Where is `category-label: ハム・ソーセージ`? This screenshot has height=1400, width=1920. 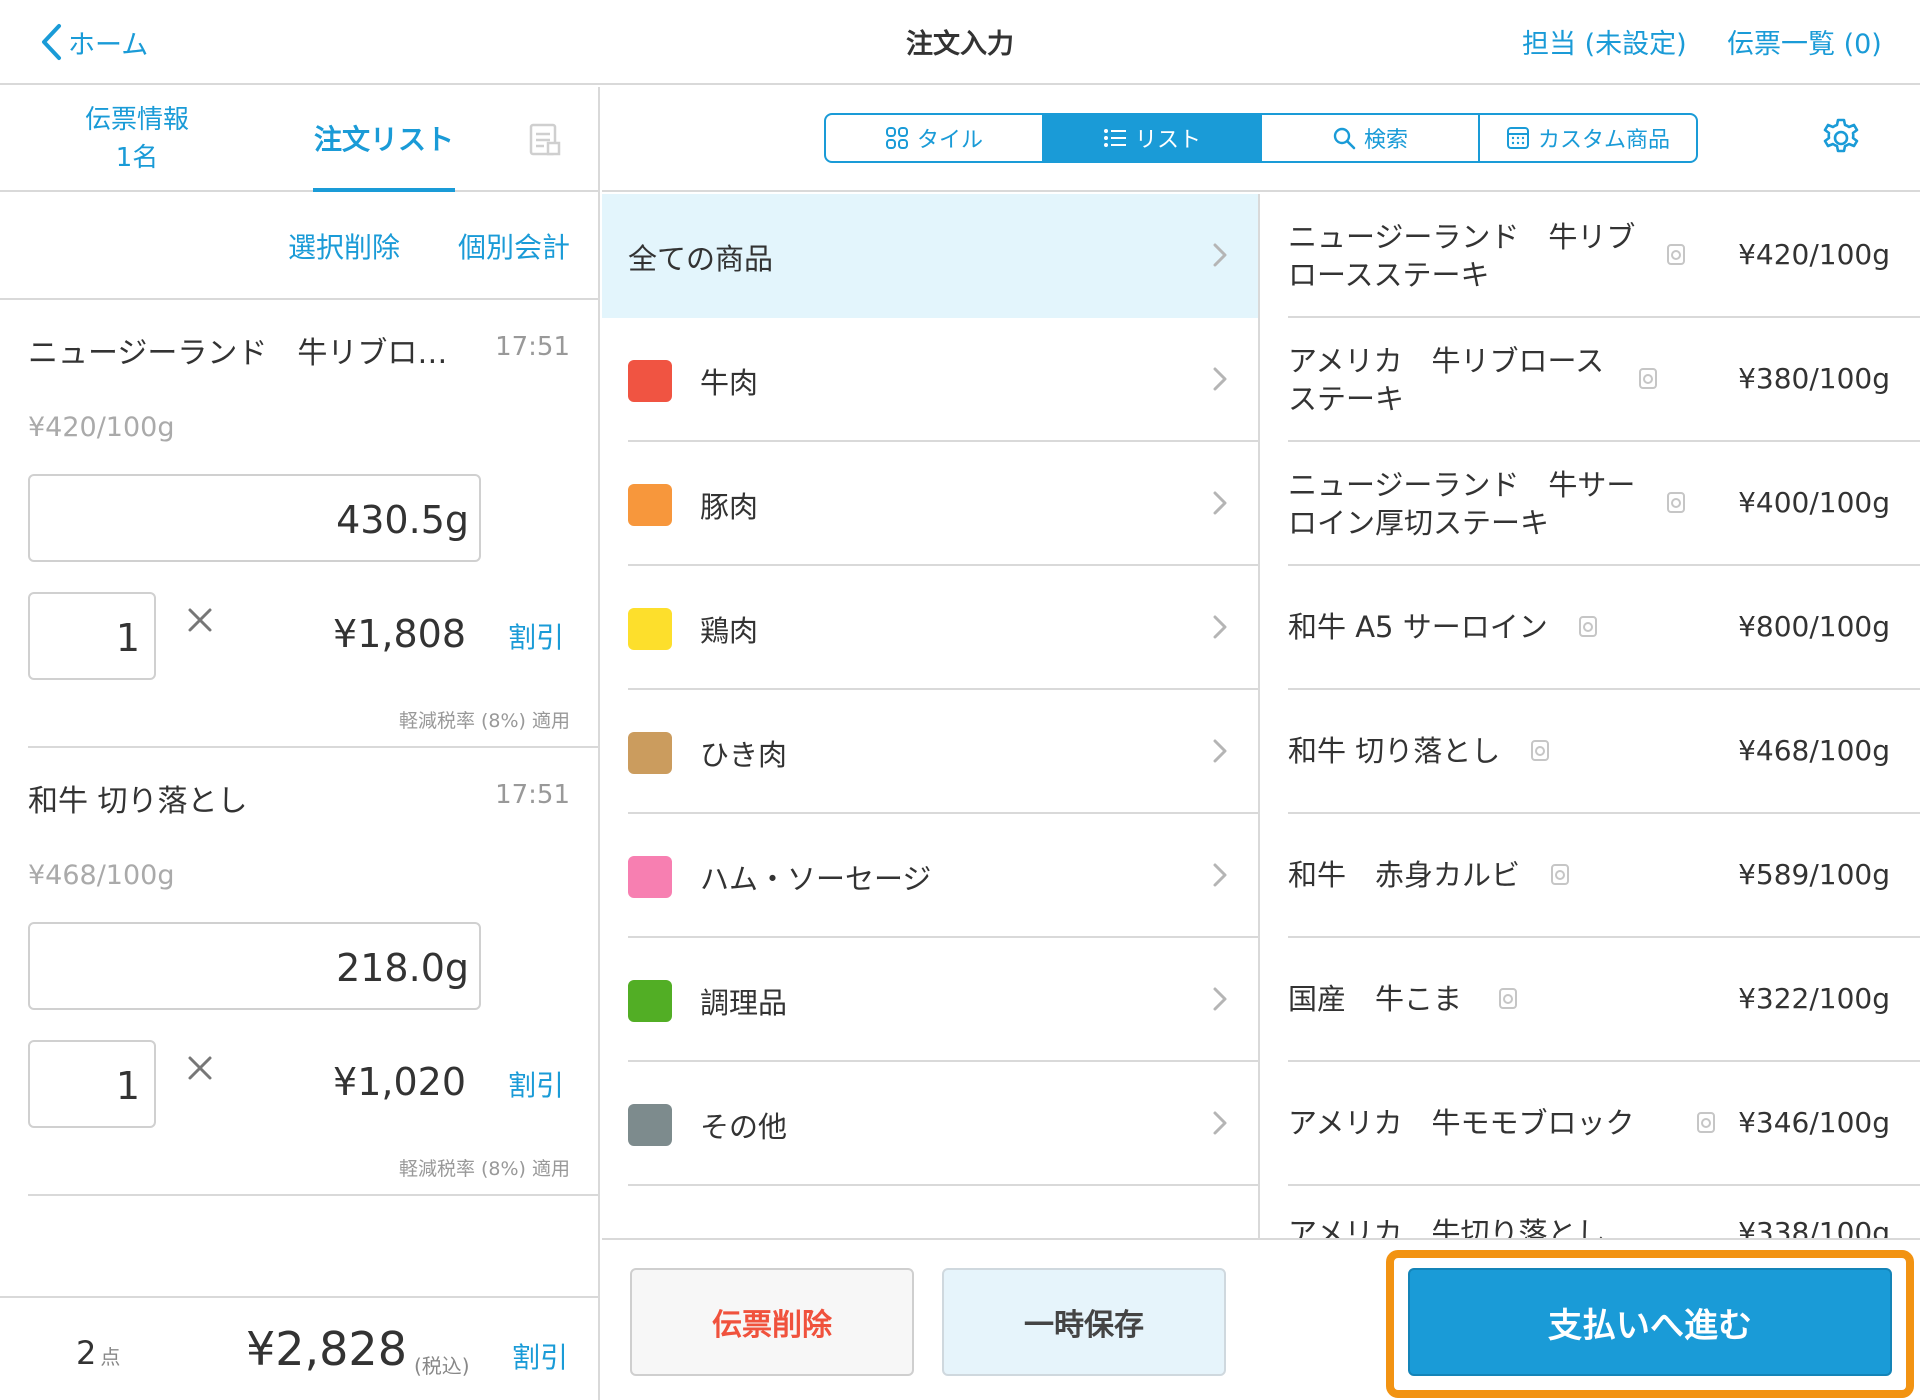 category-label: ハム・ソーセージ is located at coordinates (816, 879).